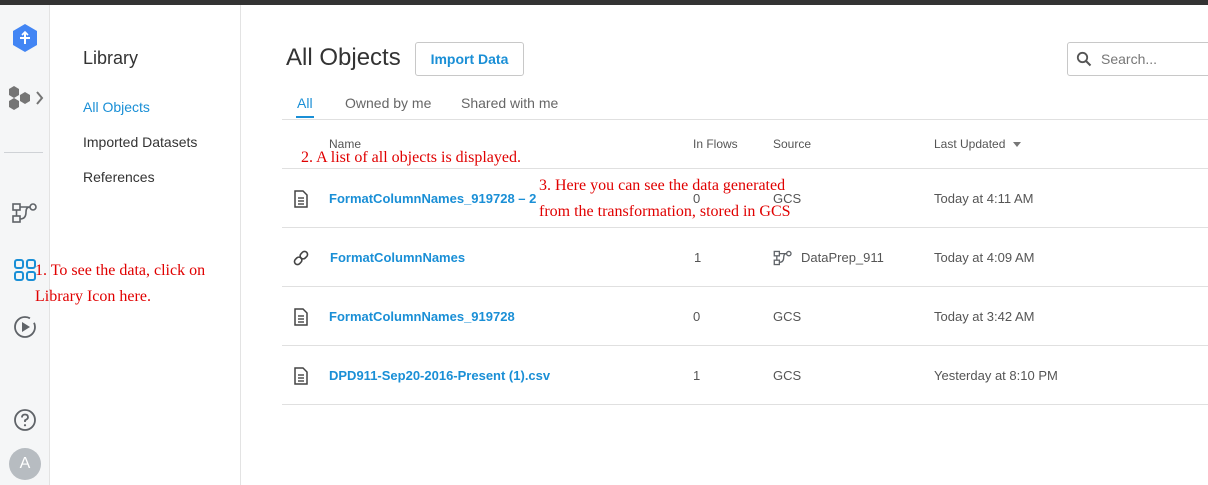 Image resolution: width=1208 pixels, height=485 pixels. I want to click on reference-link-icon, so click(301, 257).